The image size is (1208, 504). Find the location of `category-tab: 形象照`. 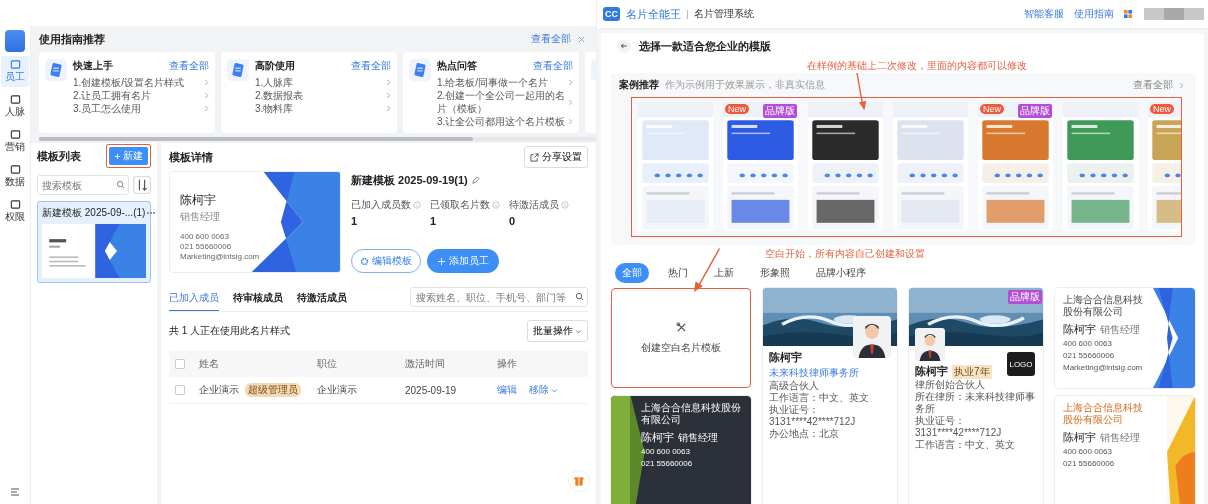

category-tab: 形象照 is located at coordinates (775, 273).